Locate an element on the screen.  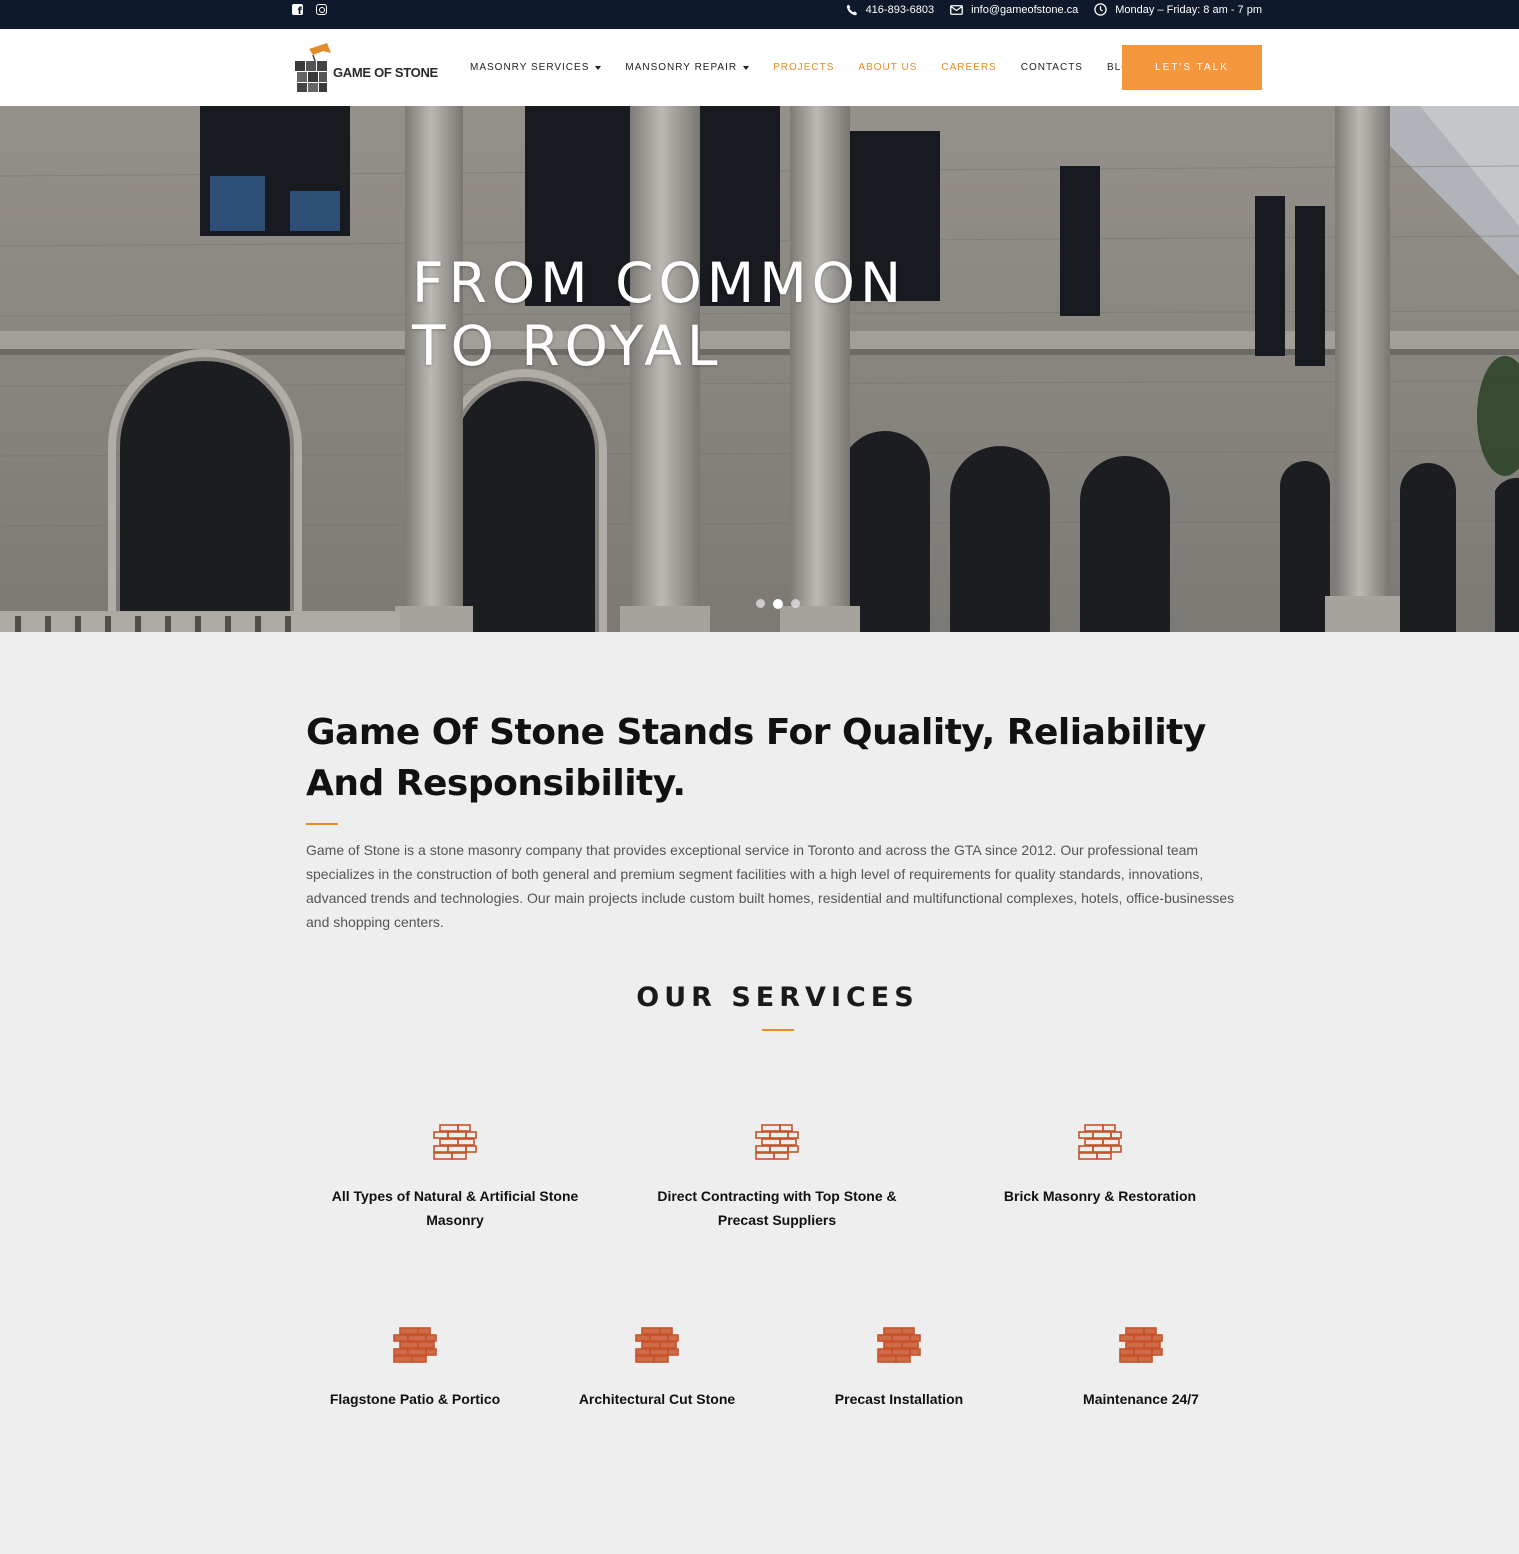
service-label: Architectural Cut Stone is located at coordinates (657, 1399).